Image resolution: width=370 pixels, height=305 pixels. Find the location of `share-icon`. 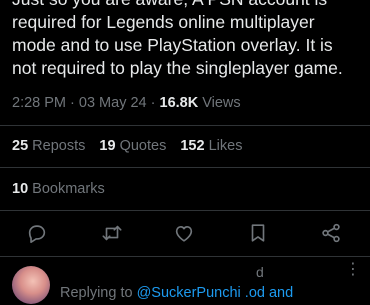

share-icon is located at coordinates (331, 233).